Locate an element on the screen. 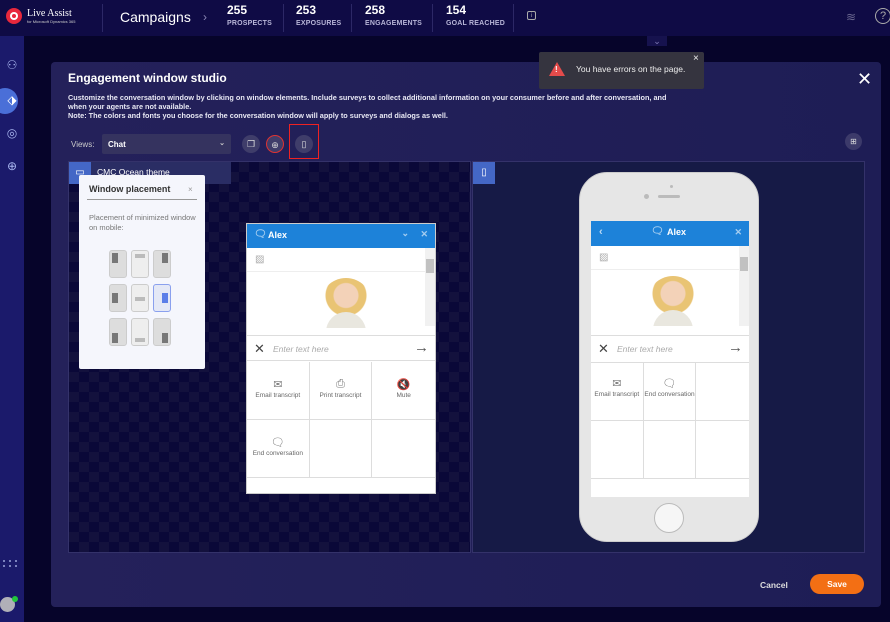 Image resolution: width=890 pixels, height=622 pixels. action-print-transcript: ⎙ Print transcript is located at coordinates (341, 391).